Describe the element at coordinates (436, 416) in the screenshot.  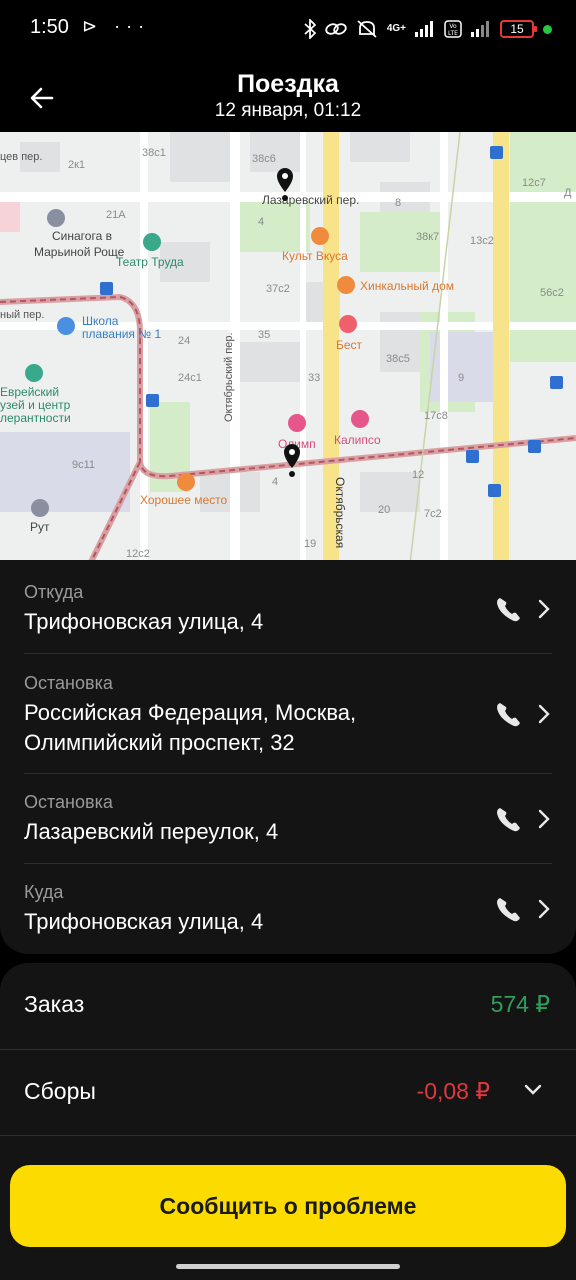
I see `house-number: 17с8` at that location.